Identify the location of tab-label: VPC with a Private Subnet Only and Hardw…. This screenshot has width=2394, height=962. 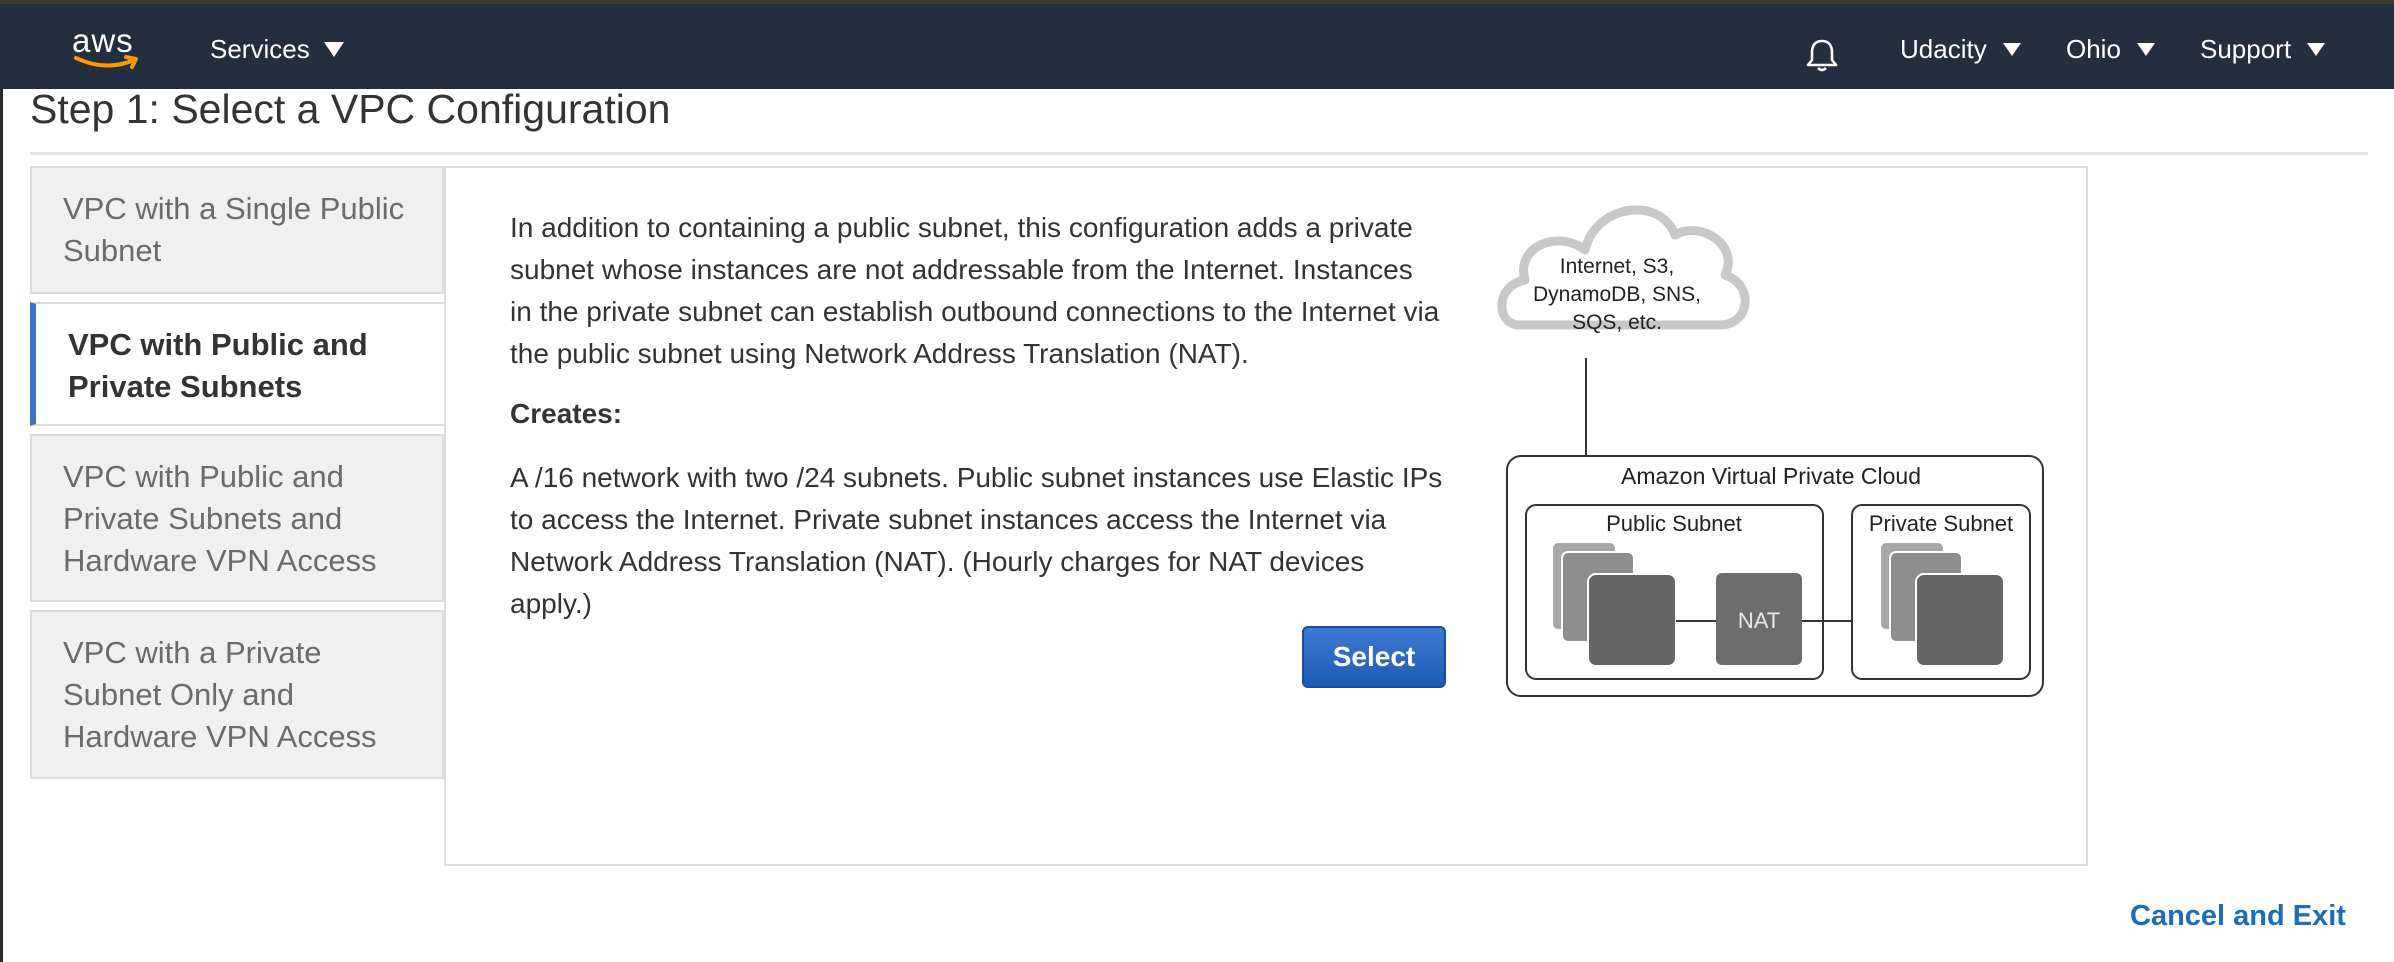
(220, 694).